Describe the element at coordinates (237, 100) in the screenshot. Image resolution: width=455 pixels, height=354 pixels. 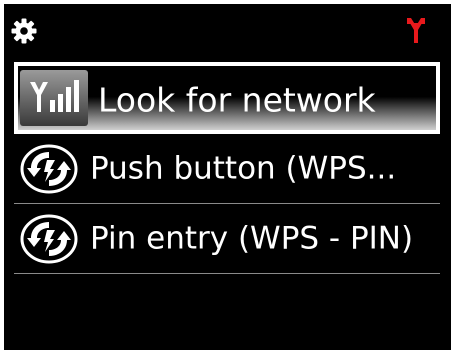
I see `menu-item-label: Look for network` at that location.